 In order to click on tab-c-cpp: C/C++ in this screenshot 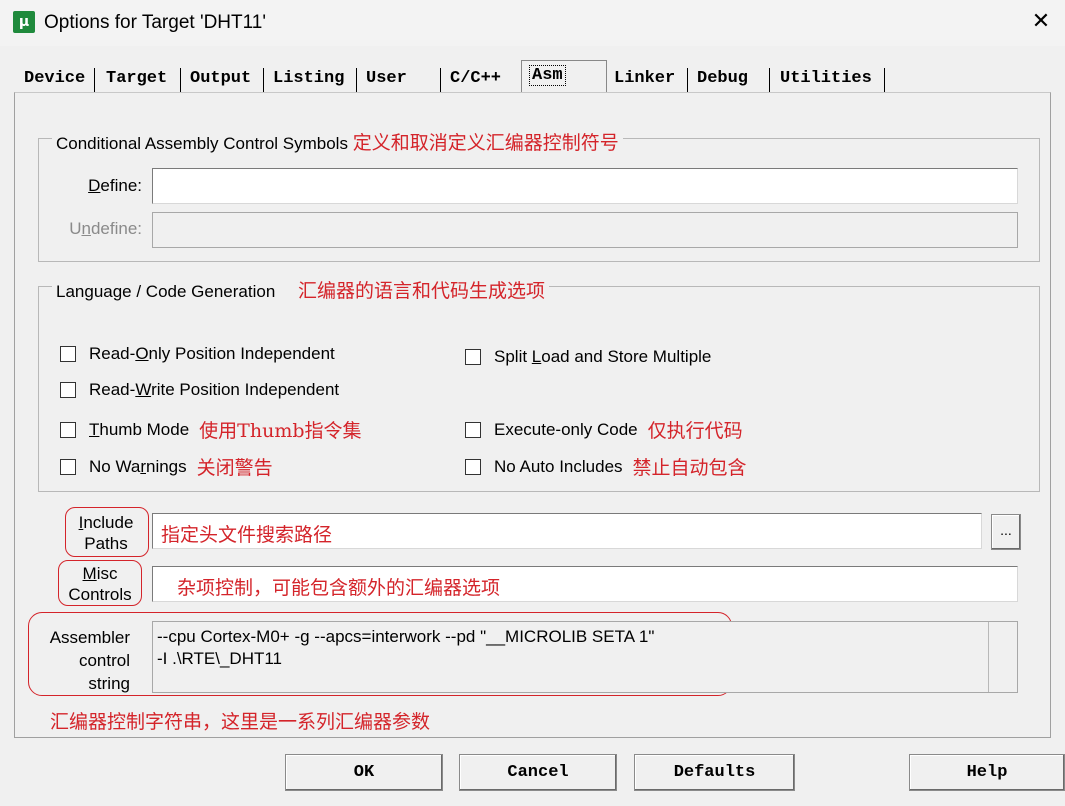, I will do `click(475, 79)`.